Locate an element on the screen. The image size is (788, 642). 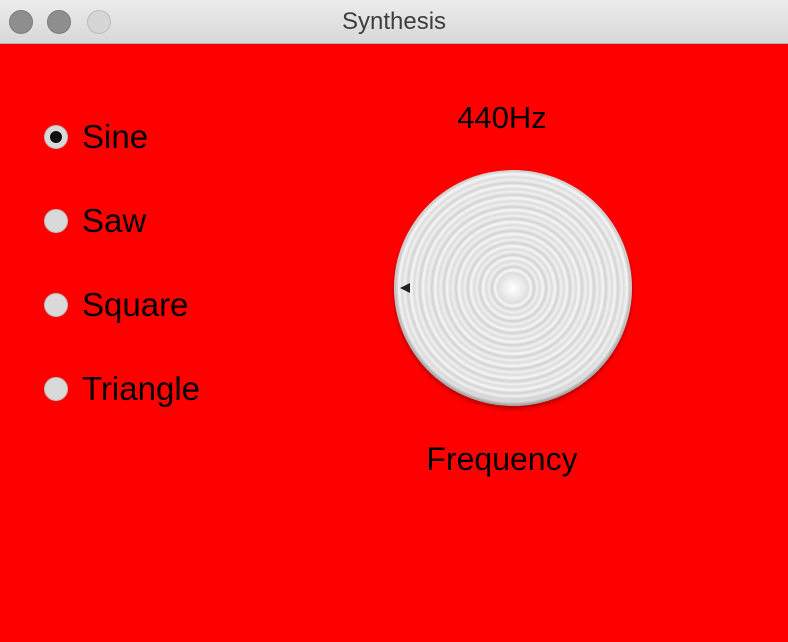
frequency-knob is located at coordinates (513, 288).